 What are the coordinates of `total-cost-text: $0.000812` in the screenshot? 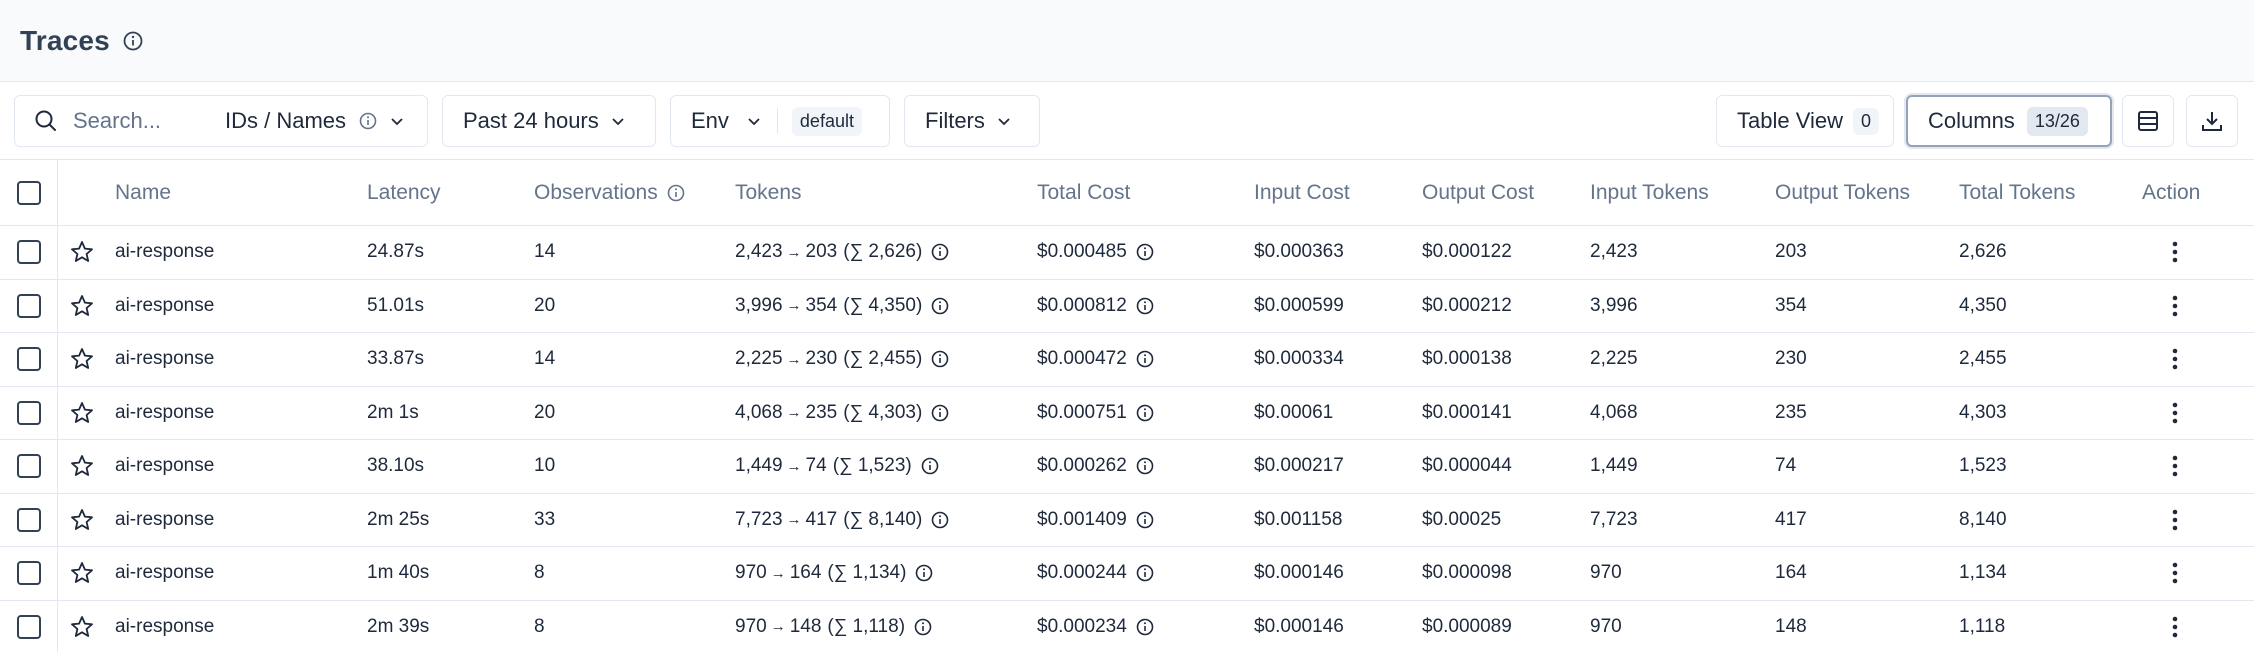 It's located at (1082, 305).